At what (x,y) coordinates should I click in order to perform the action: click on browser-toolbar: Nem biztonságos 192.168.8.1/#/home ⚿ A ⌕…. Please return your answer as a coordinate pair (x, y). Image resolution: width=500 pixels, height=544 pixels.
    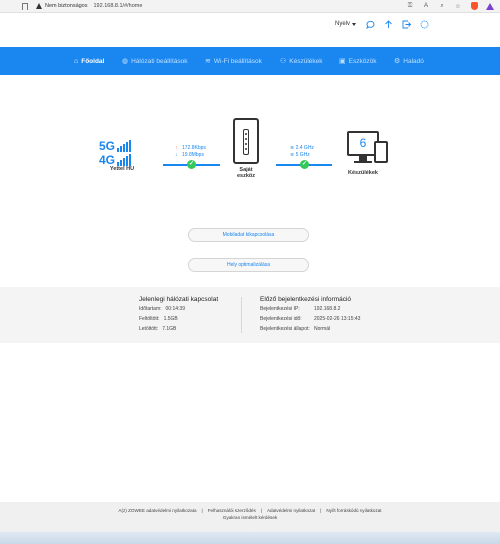
    Looking at the image, I should click on (250, 6).